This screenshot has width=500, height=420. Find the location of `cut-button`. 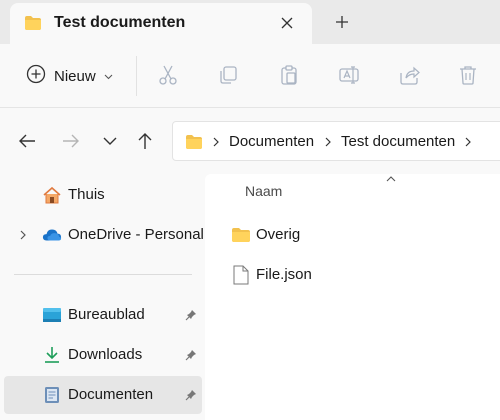

cut-button is located at coordinates (168, 75).